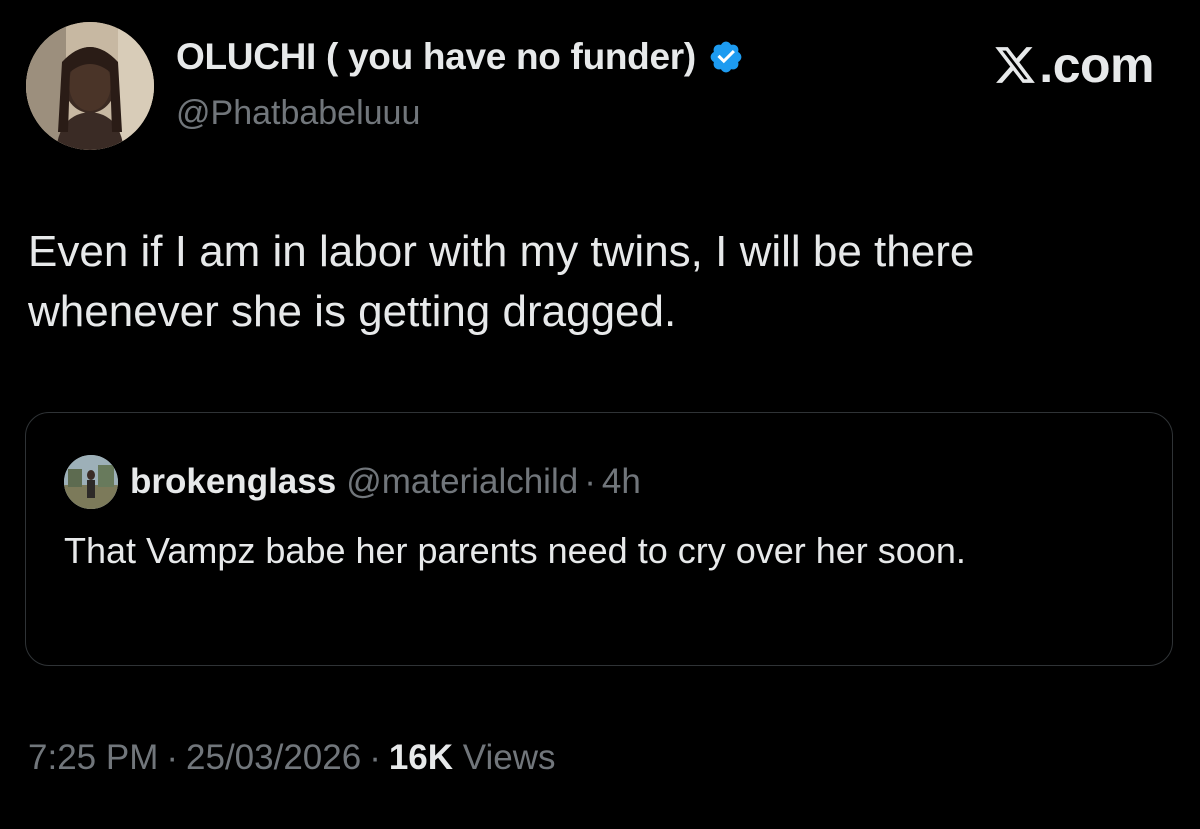 The height and width of the screenshot is (829, 1200). I want to click on view-count: 16K, so click(421, 757).